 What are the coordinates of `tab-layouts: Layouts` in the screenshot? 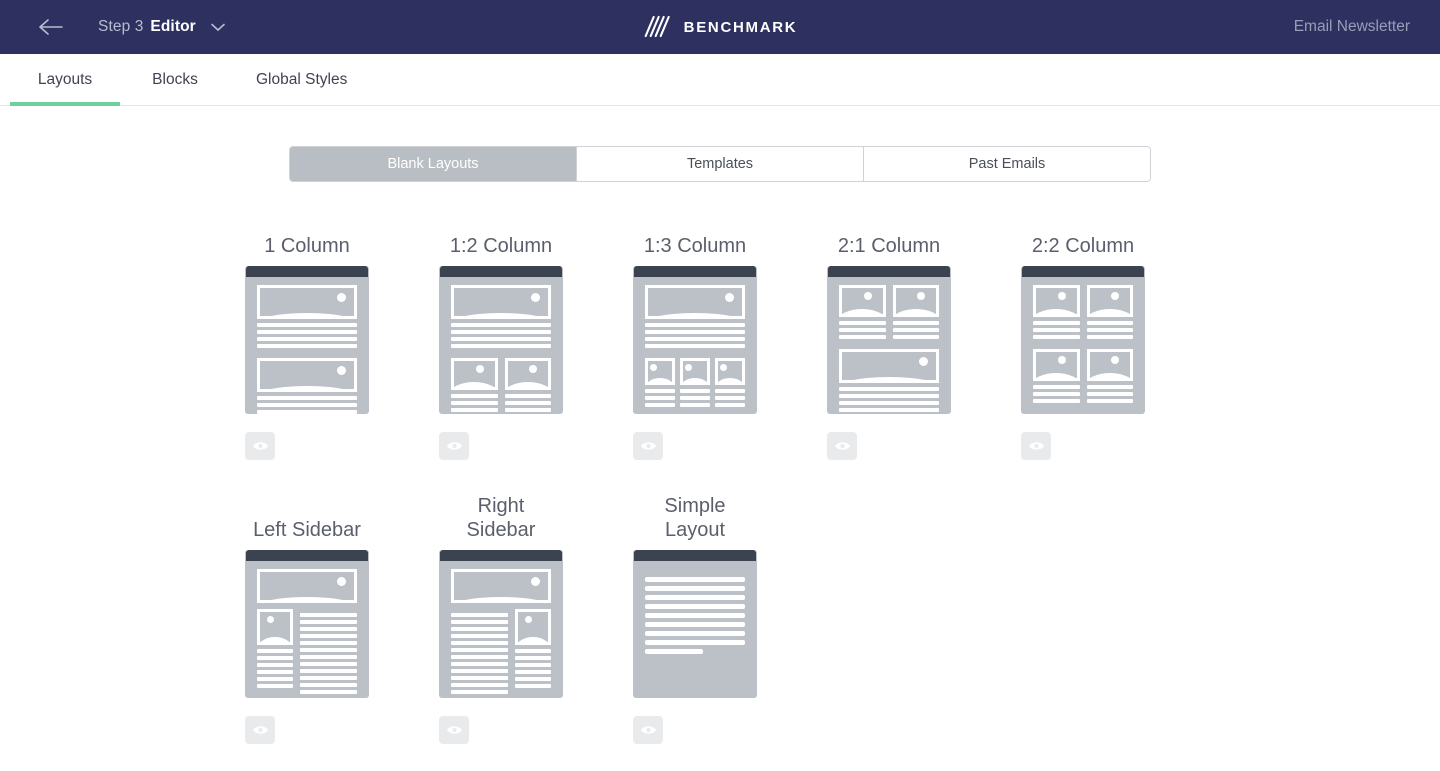 It's located at (65, 80).